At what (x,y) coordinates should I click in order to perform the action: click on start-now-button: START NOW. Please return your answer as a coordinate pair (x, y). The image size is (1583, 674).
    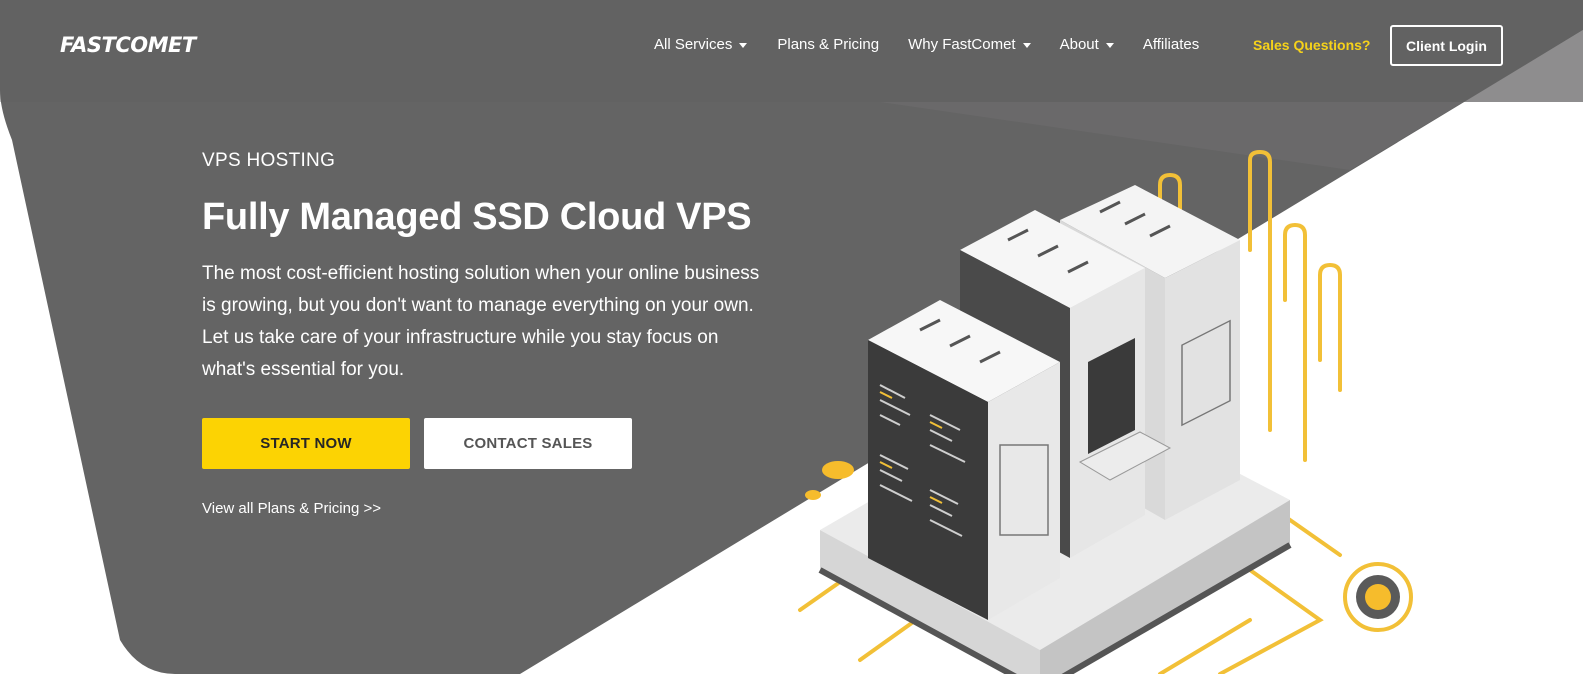
    Looking at the image, I should click on (306, 443).